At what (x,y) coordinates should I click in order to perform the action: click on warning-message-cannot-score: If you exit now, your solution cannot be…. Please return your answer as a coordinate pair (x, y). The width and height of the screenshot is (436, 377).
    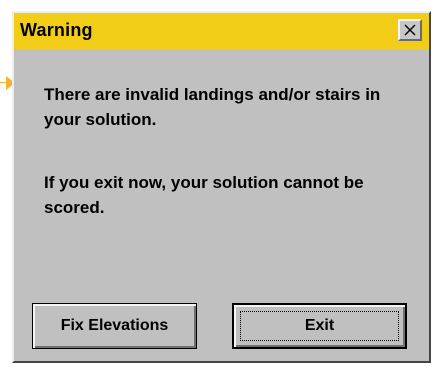
    Looking at the image, I should click on (204, 195).